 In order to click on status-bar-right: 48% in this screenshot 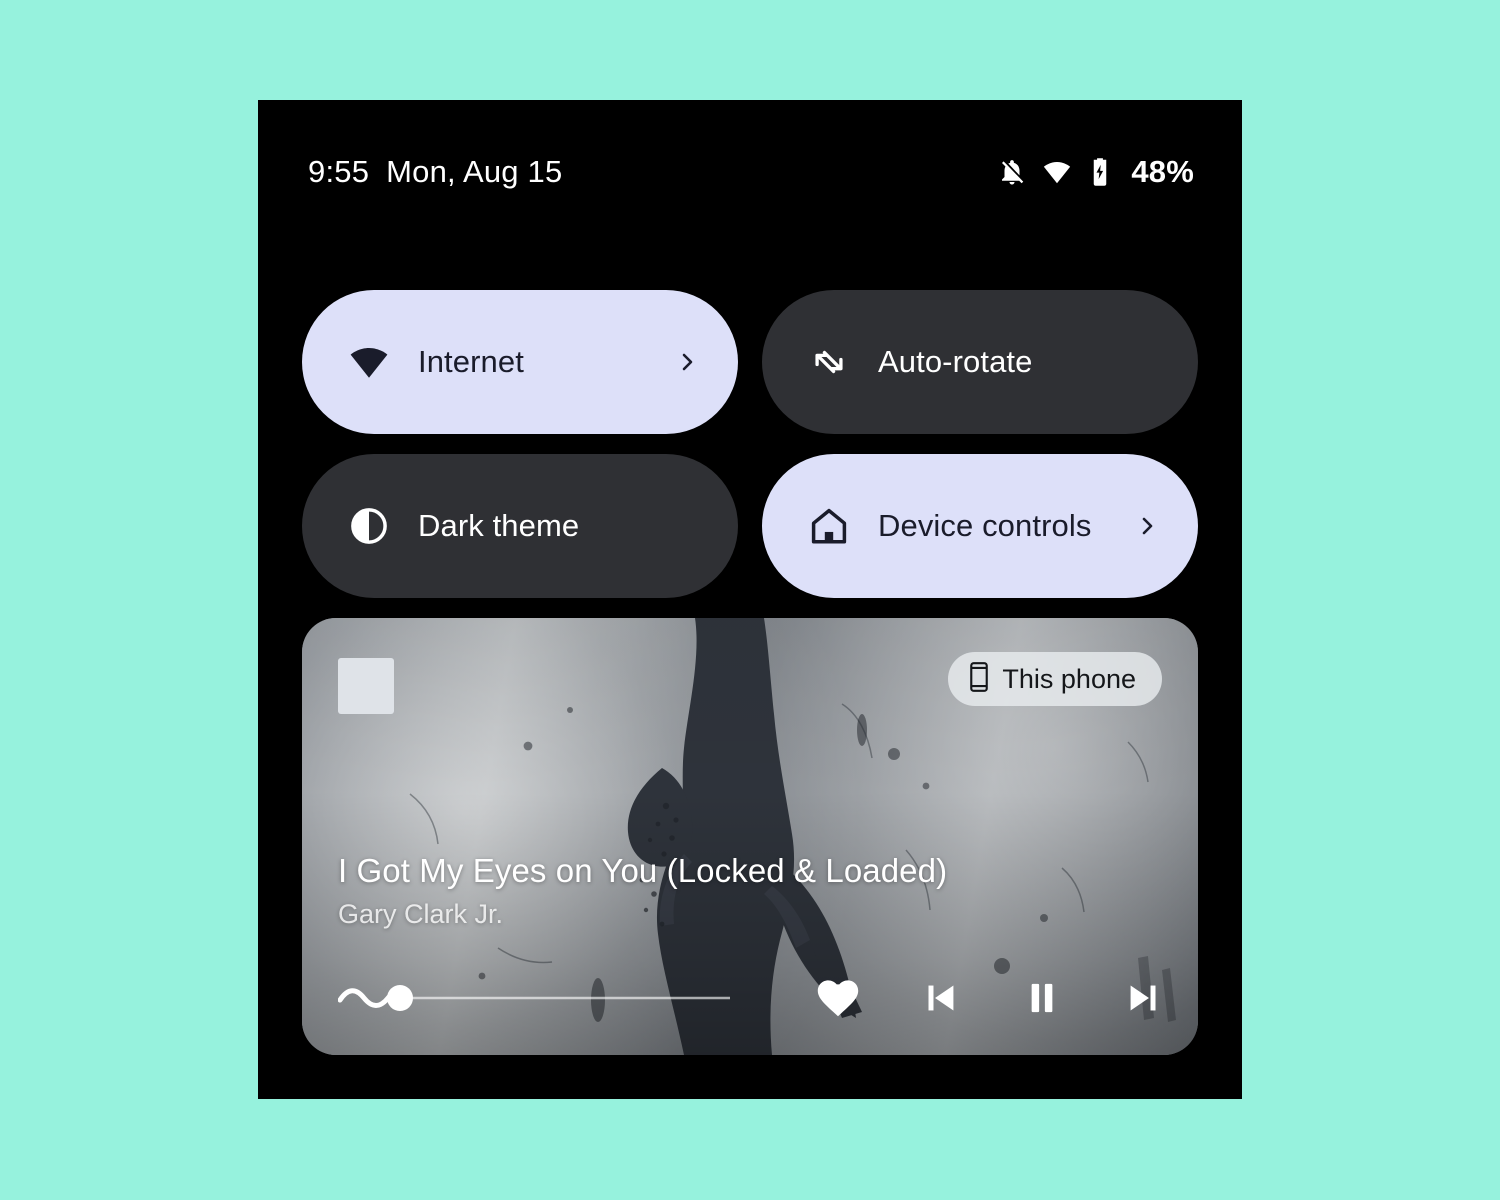, I will do `click(1095, 172)`.